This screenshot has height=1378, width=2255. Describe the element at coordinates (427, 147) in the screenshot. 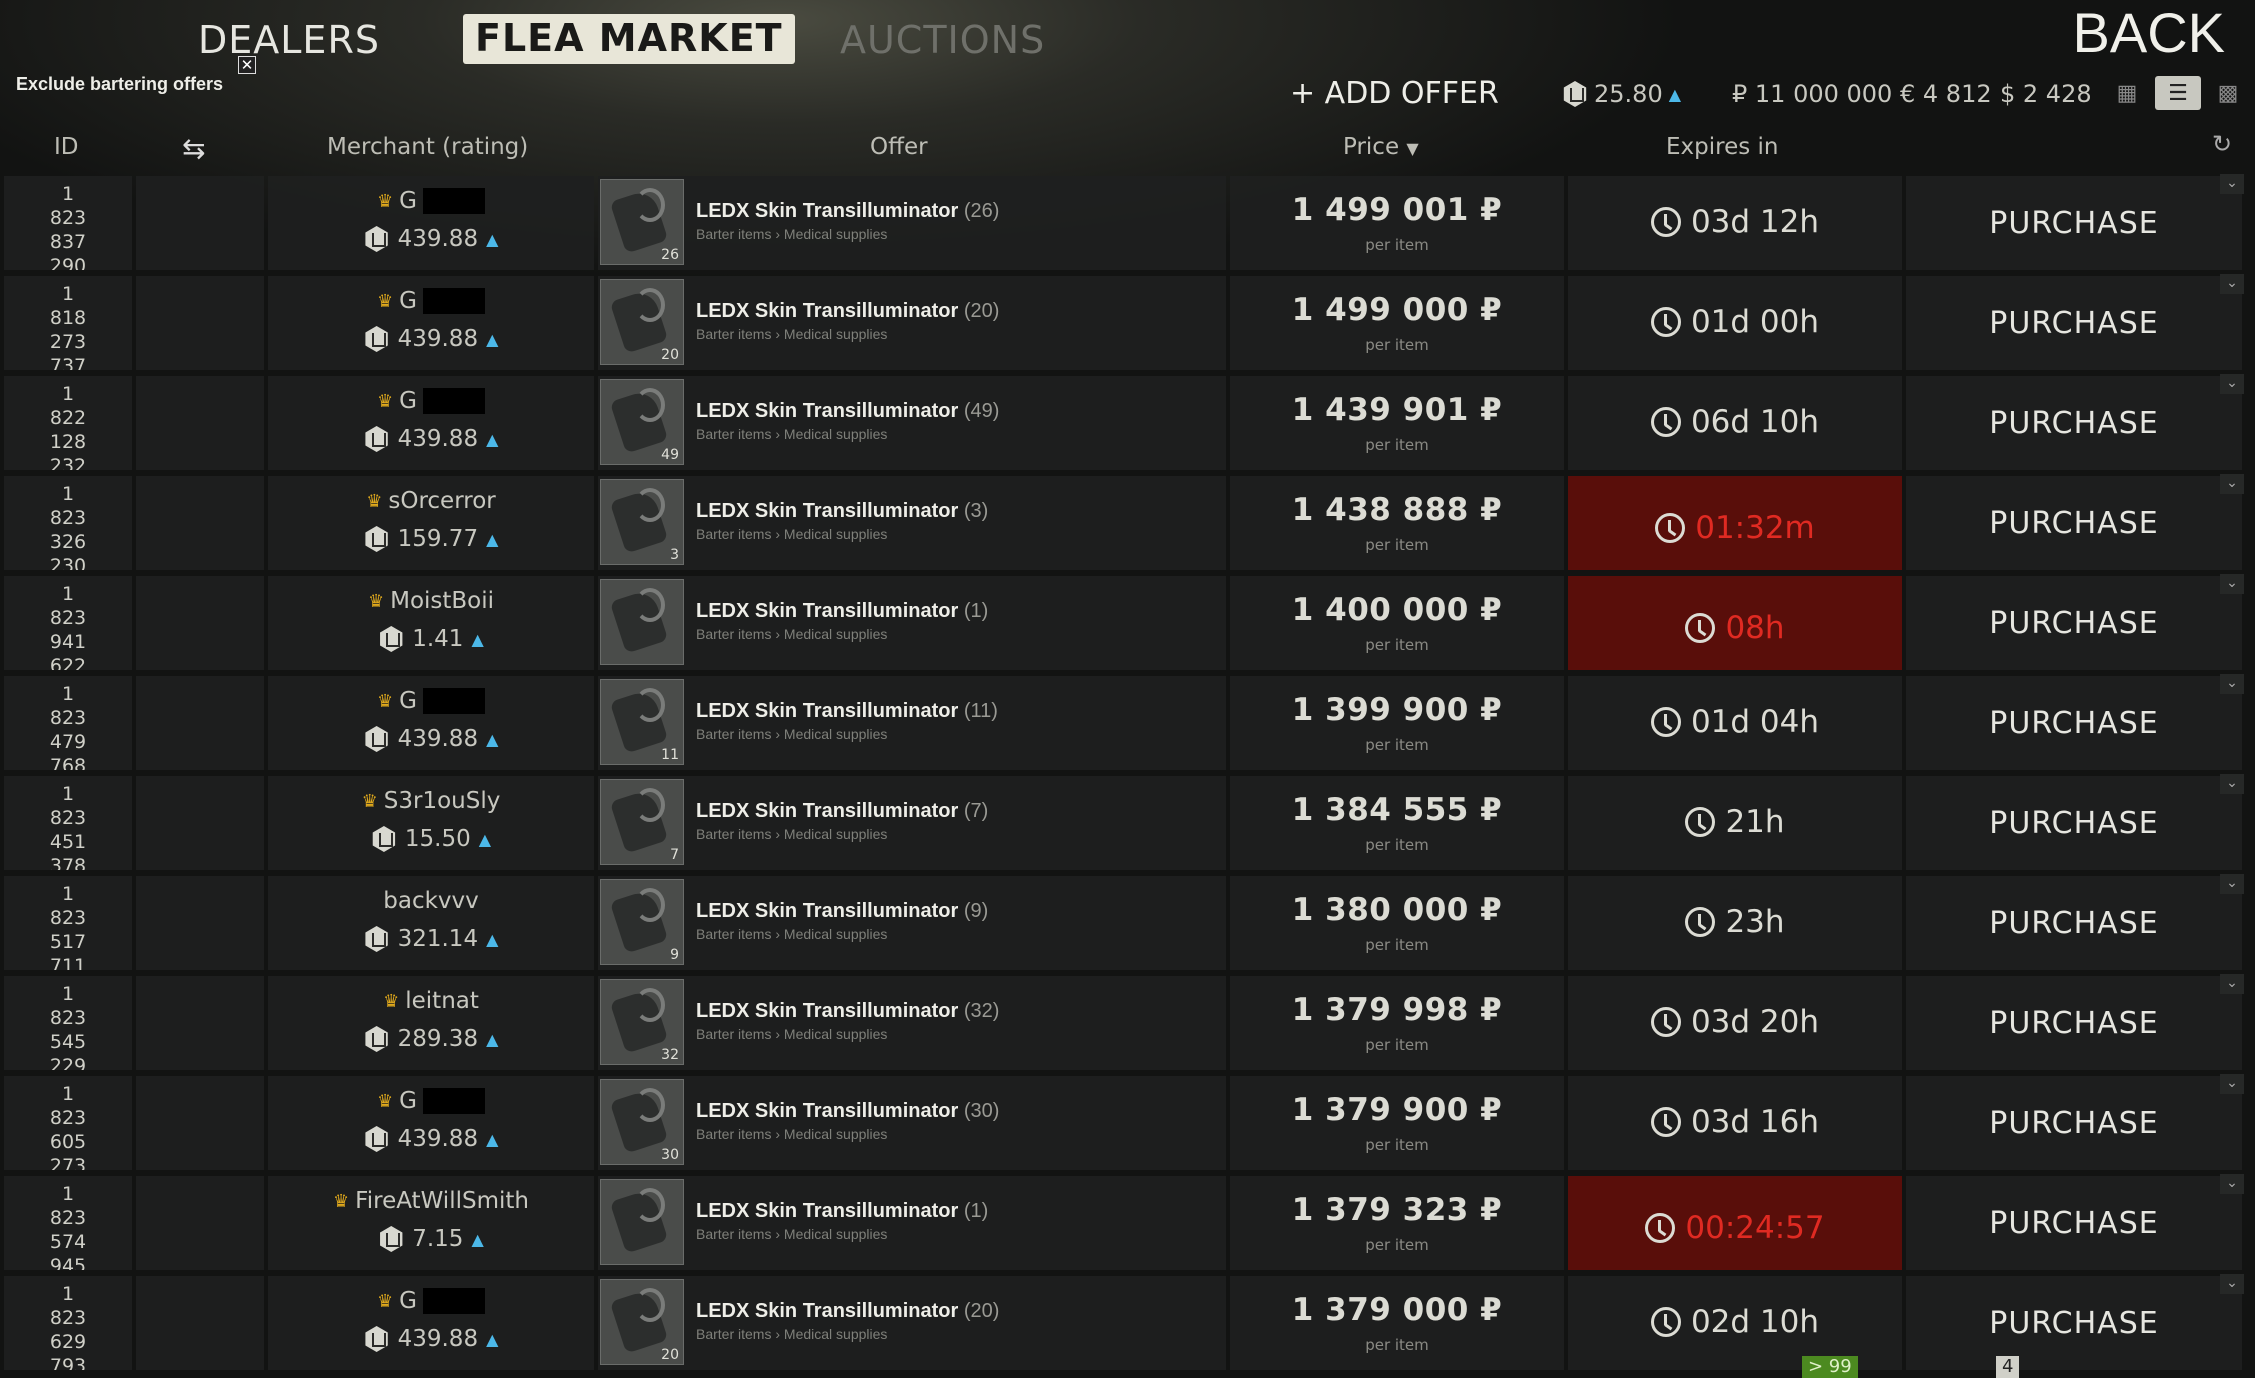

I see `column-merchant: Merchant (rating)` at that location.